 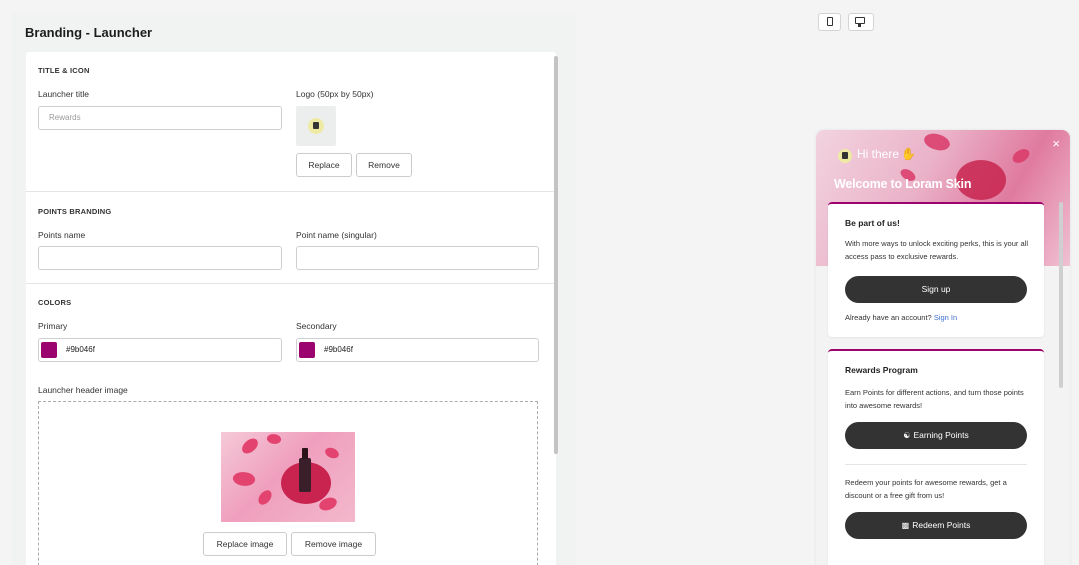 I want to click on signin-link: Sign In, so click(x=945, y=317).